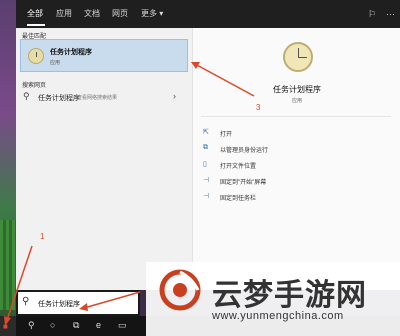 The width and height of the screenshot is (400, 336). What do you see at coordinates (278, 316) in the screenshot?
I see `watermark-url: www.yunmengchina.com` at bounding box center [278, 316].